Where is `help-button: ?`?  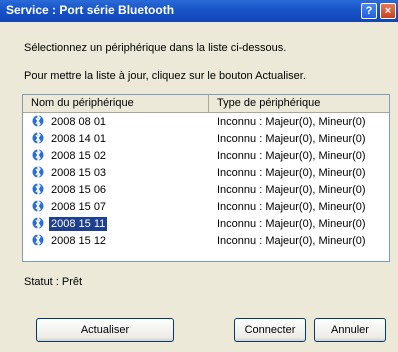 help-button: ? is located at coordinates (369, 11).